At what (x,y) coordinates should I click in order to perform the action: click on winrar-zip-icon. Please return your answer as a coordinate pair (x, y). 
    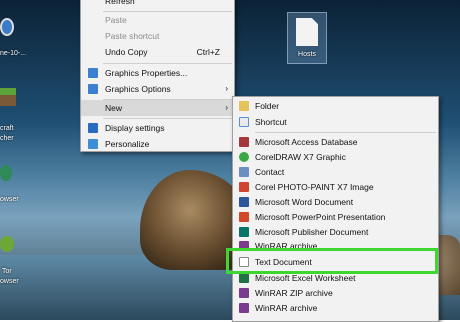
    Looking at the image, I should click on (244, 293).